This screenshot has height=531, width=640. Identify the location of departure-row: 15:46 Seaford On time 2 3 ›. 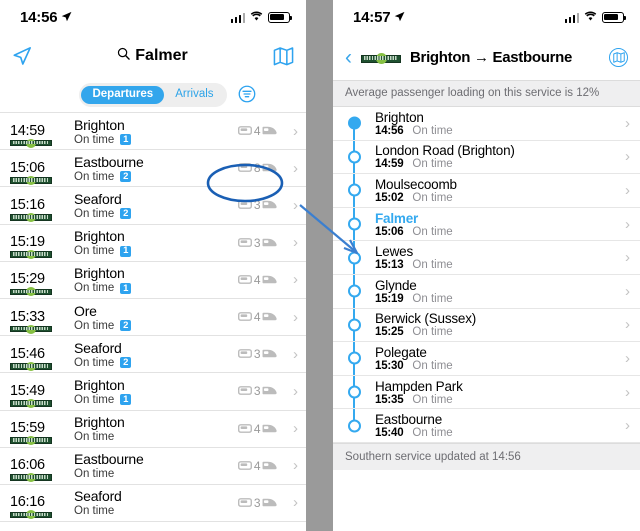
(153, 355).